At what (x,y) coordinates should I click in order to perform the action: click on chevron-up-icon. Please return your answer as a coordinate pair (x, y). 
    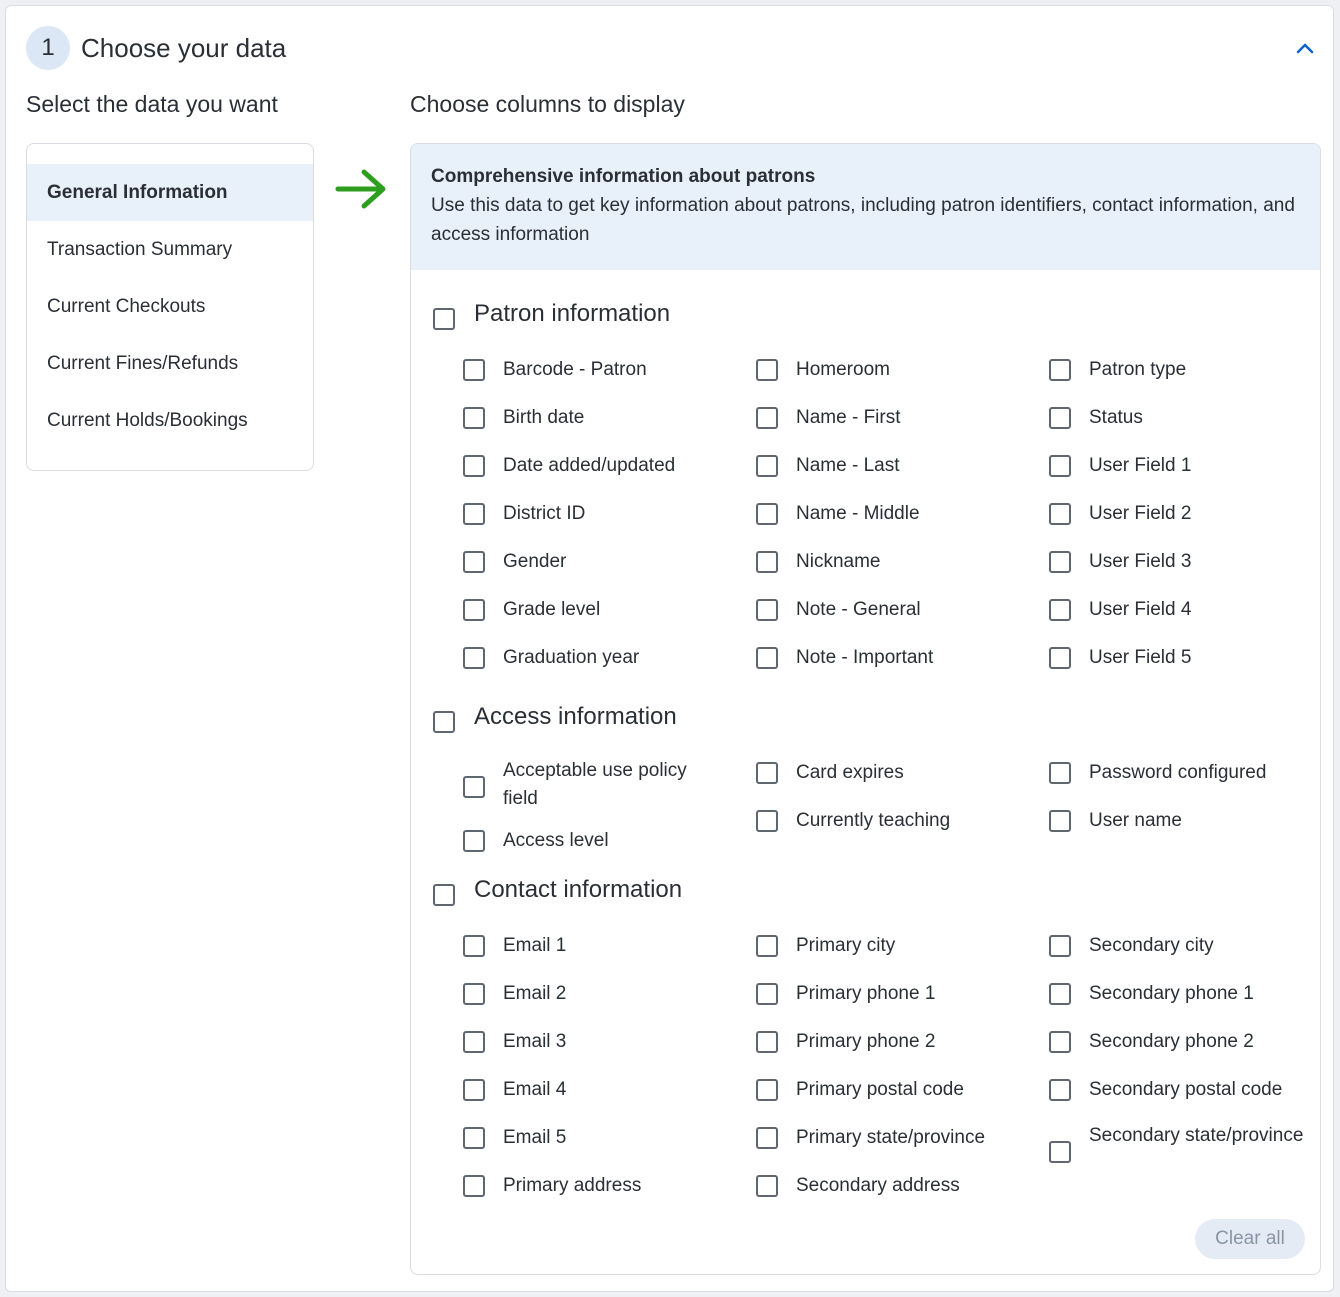
    Looking at the image, I should click on (1305, 48).